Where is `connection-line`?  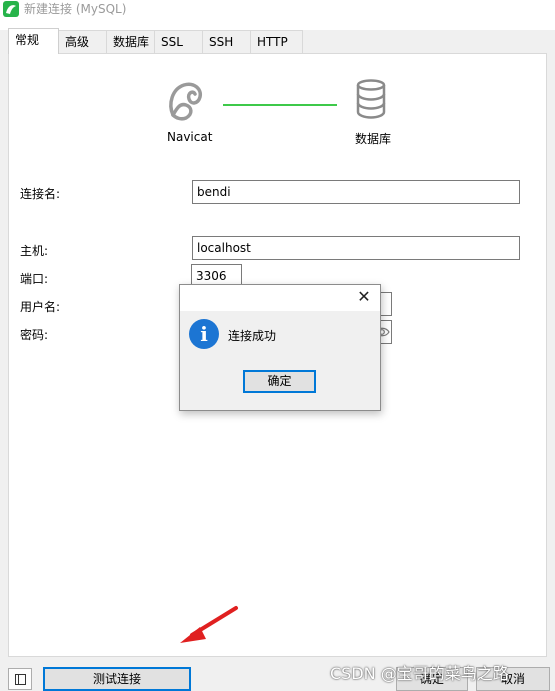 connection-line is located at coordinates (280, 105).